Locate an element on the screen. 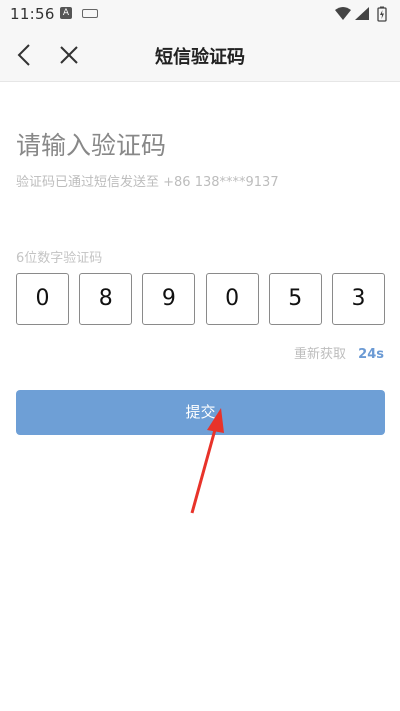  battery-icon is located at coordinates (382, 14).